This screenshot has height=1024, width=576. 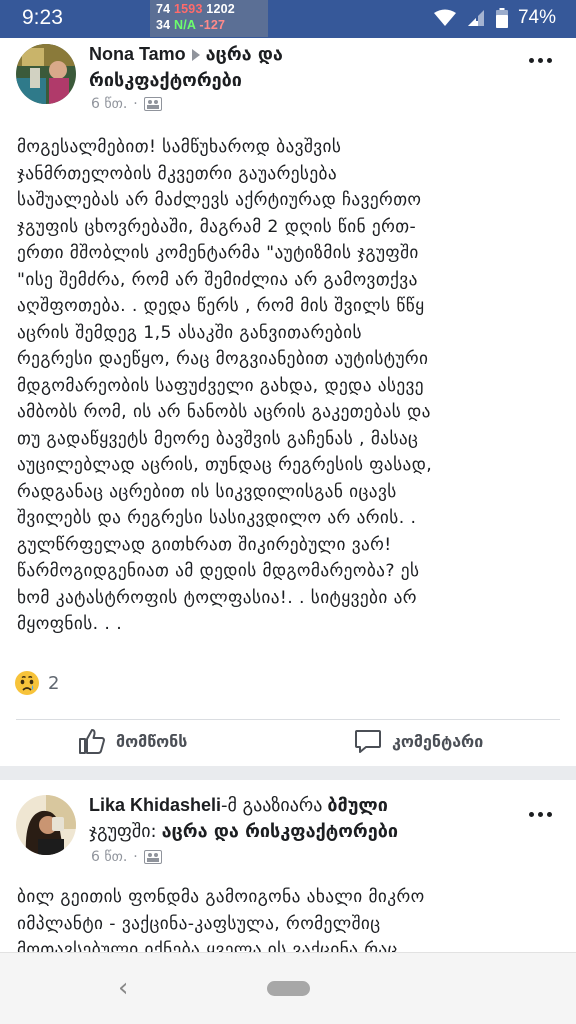 What do you see at coordinates (123, 988) in the screenshot?
I see `back-chevron-icon: ‹` at bounding box center [123, 988].